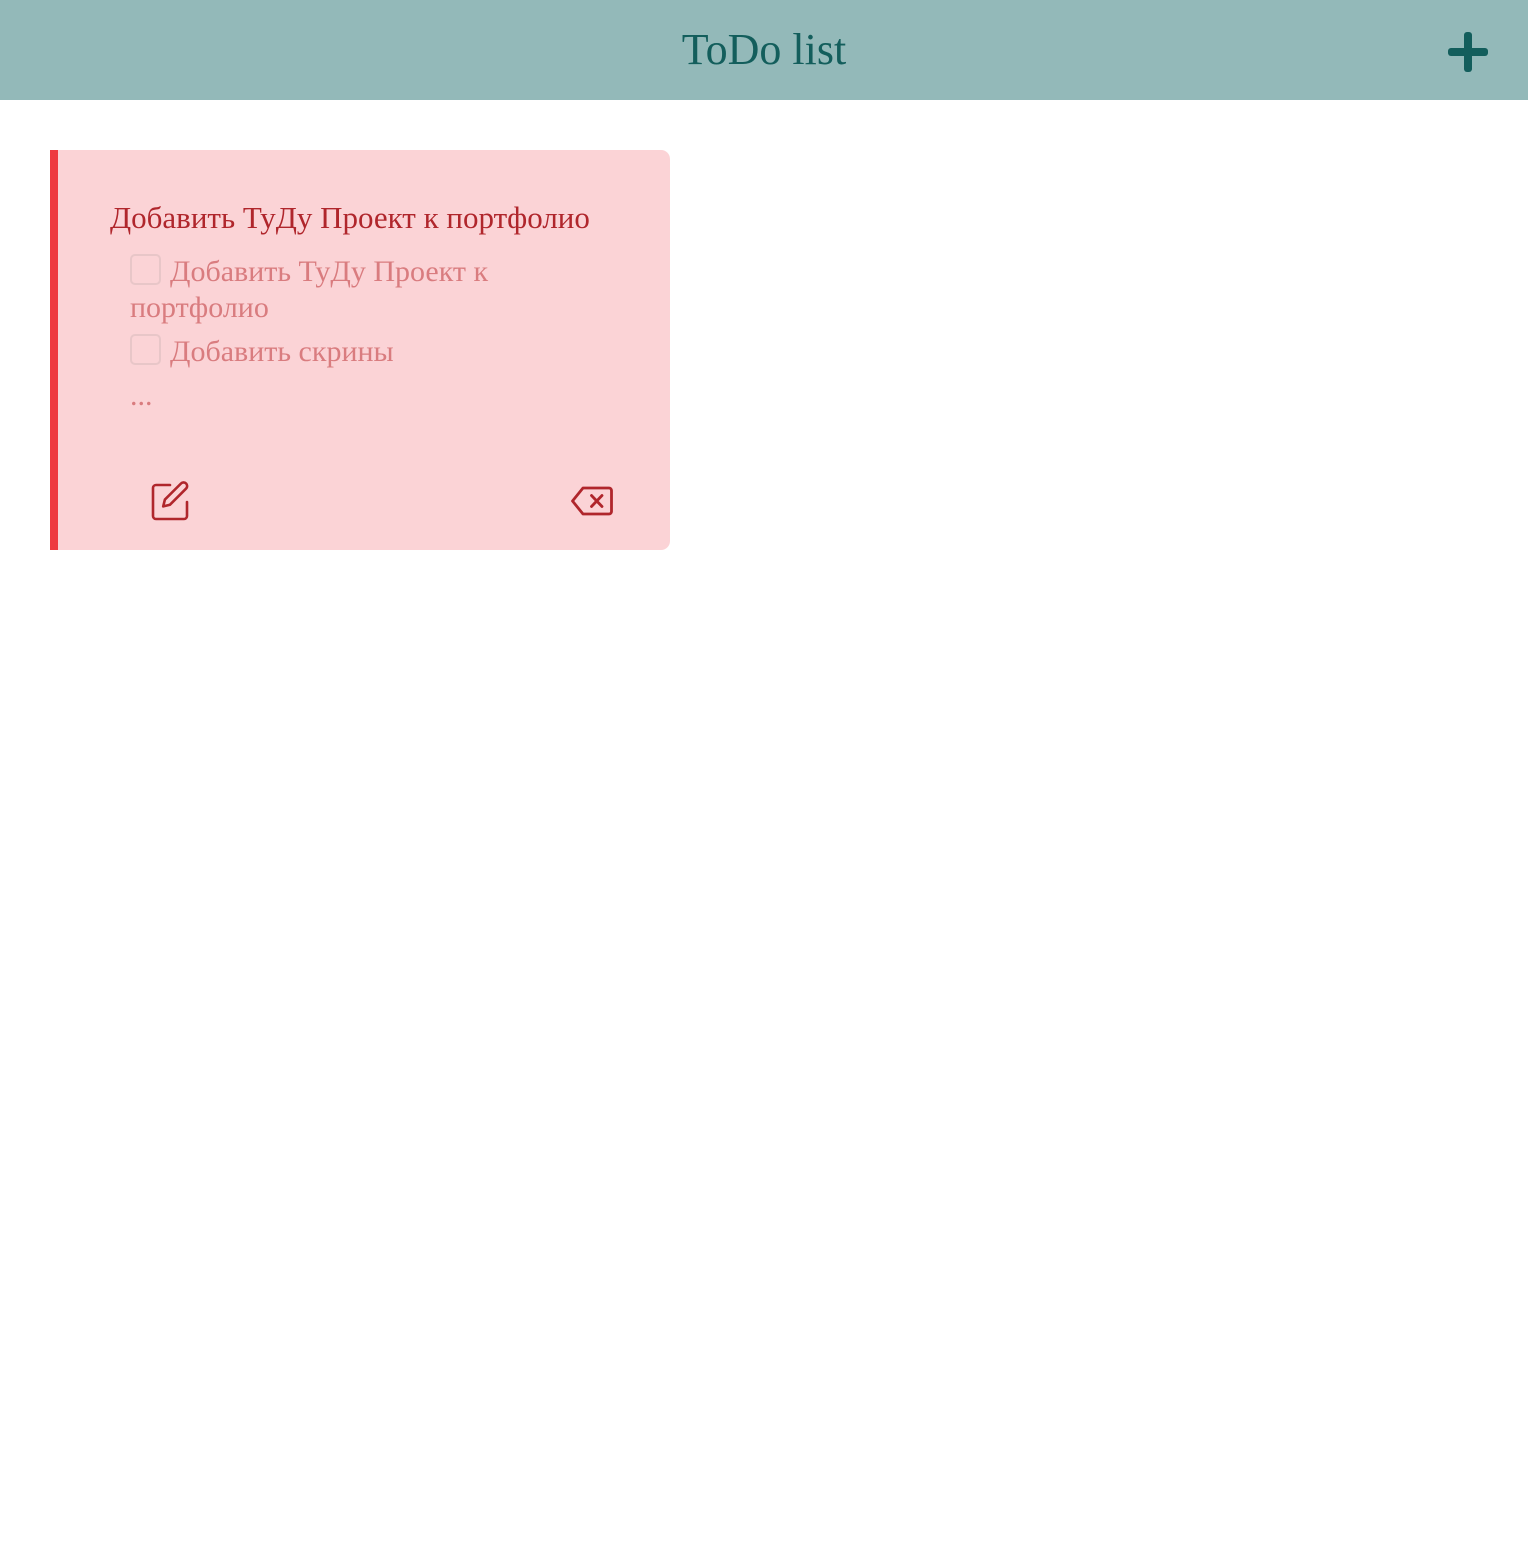 This screenshot has width=1528, height=1556. I want to click on add-todo-button, so click(1468, 52).